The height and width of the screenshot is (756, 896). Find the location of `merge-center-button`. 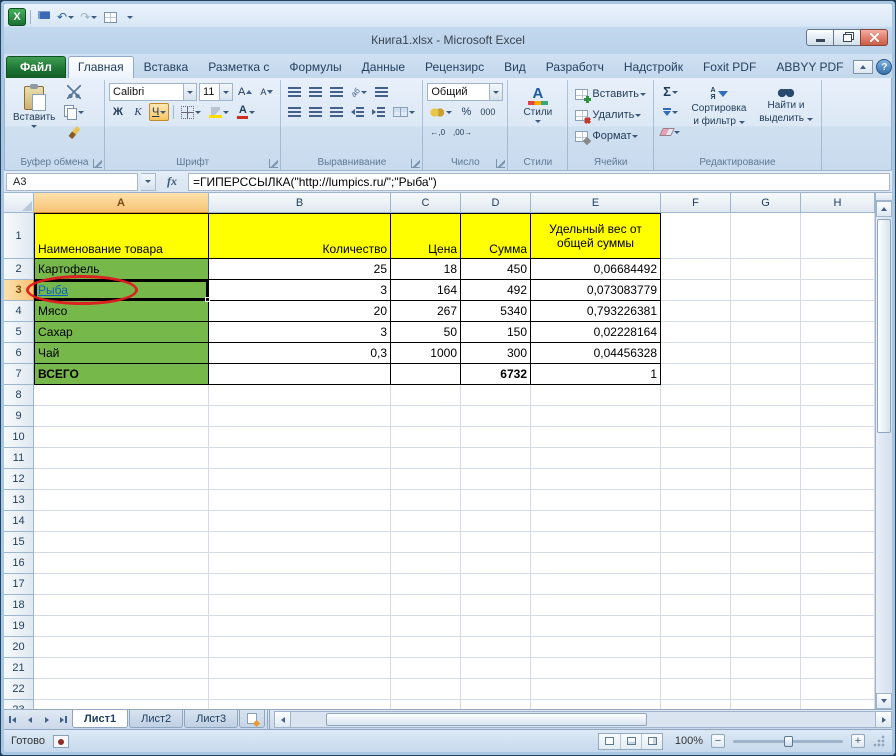

merge-center-button is located at coordinates (404, 112).